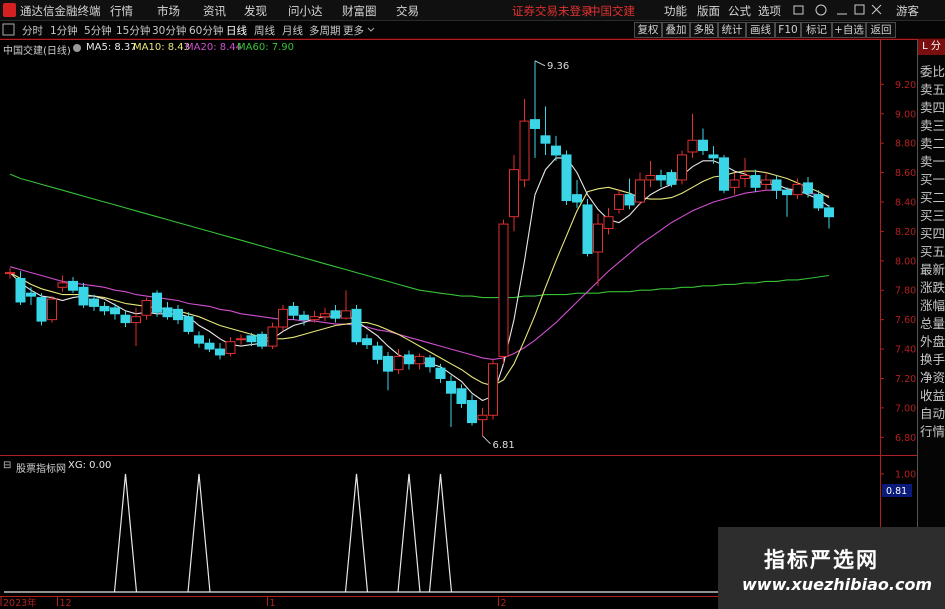 The width and height of the screenshot is (945, 609). Describe the element at coordinates (932, 376) in the screenshot. I see `sidebar-item-net-assets: 净资` at that location.